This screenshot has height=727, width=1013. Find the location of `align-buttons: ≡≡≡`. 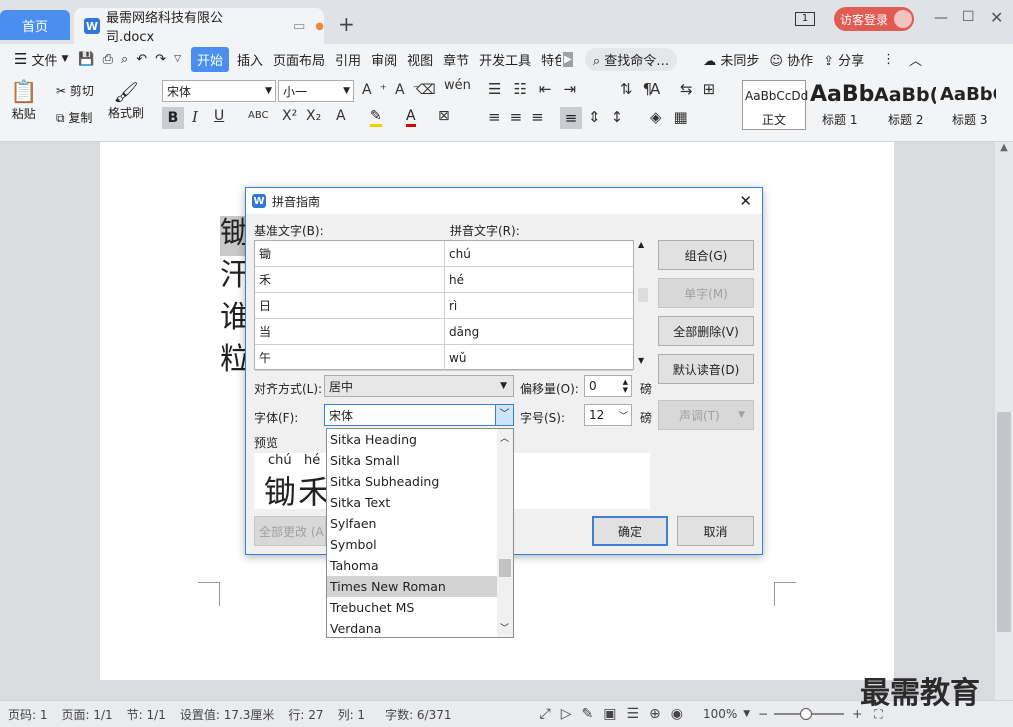

align-buttons: ≡≡≡ is located at coordinates (520, 117).